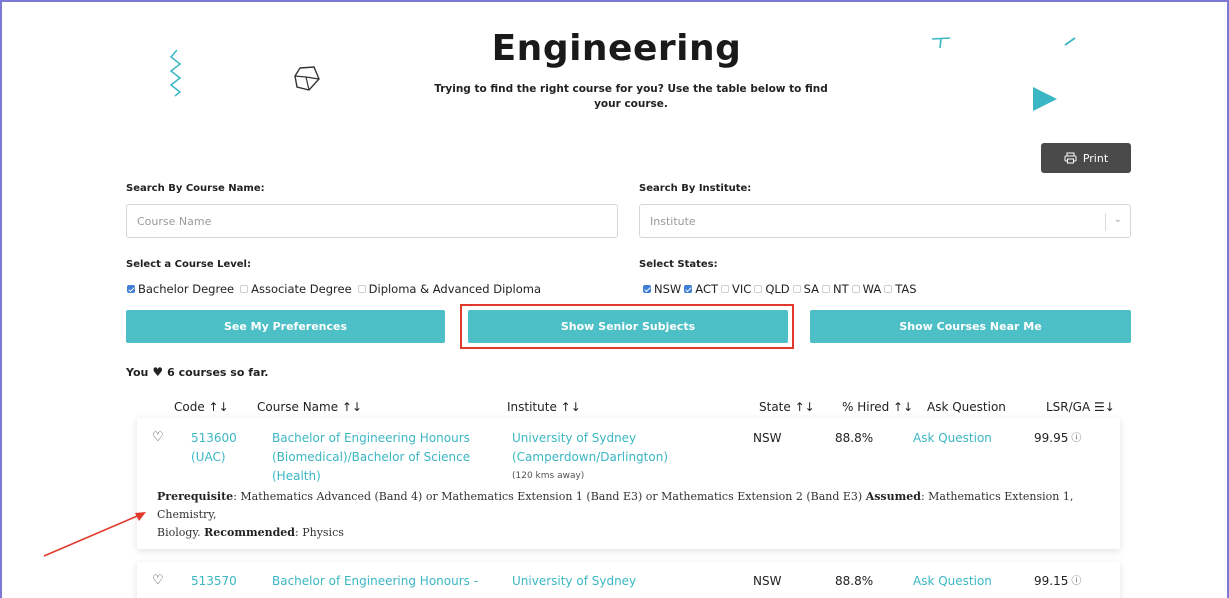 Image resolution: width=1229 pixels, height=598 pixels. I want to click on recommended-text: : Physics, so click(319, 532).